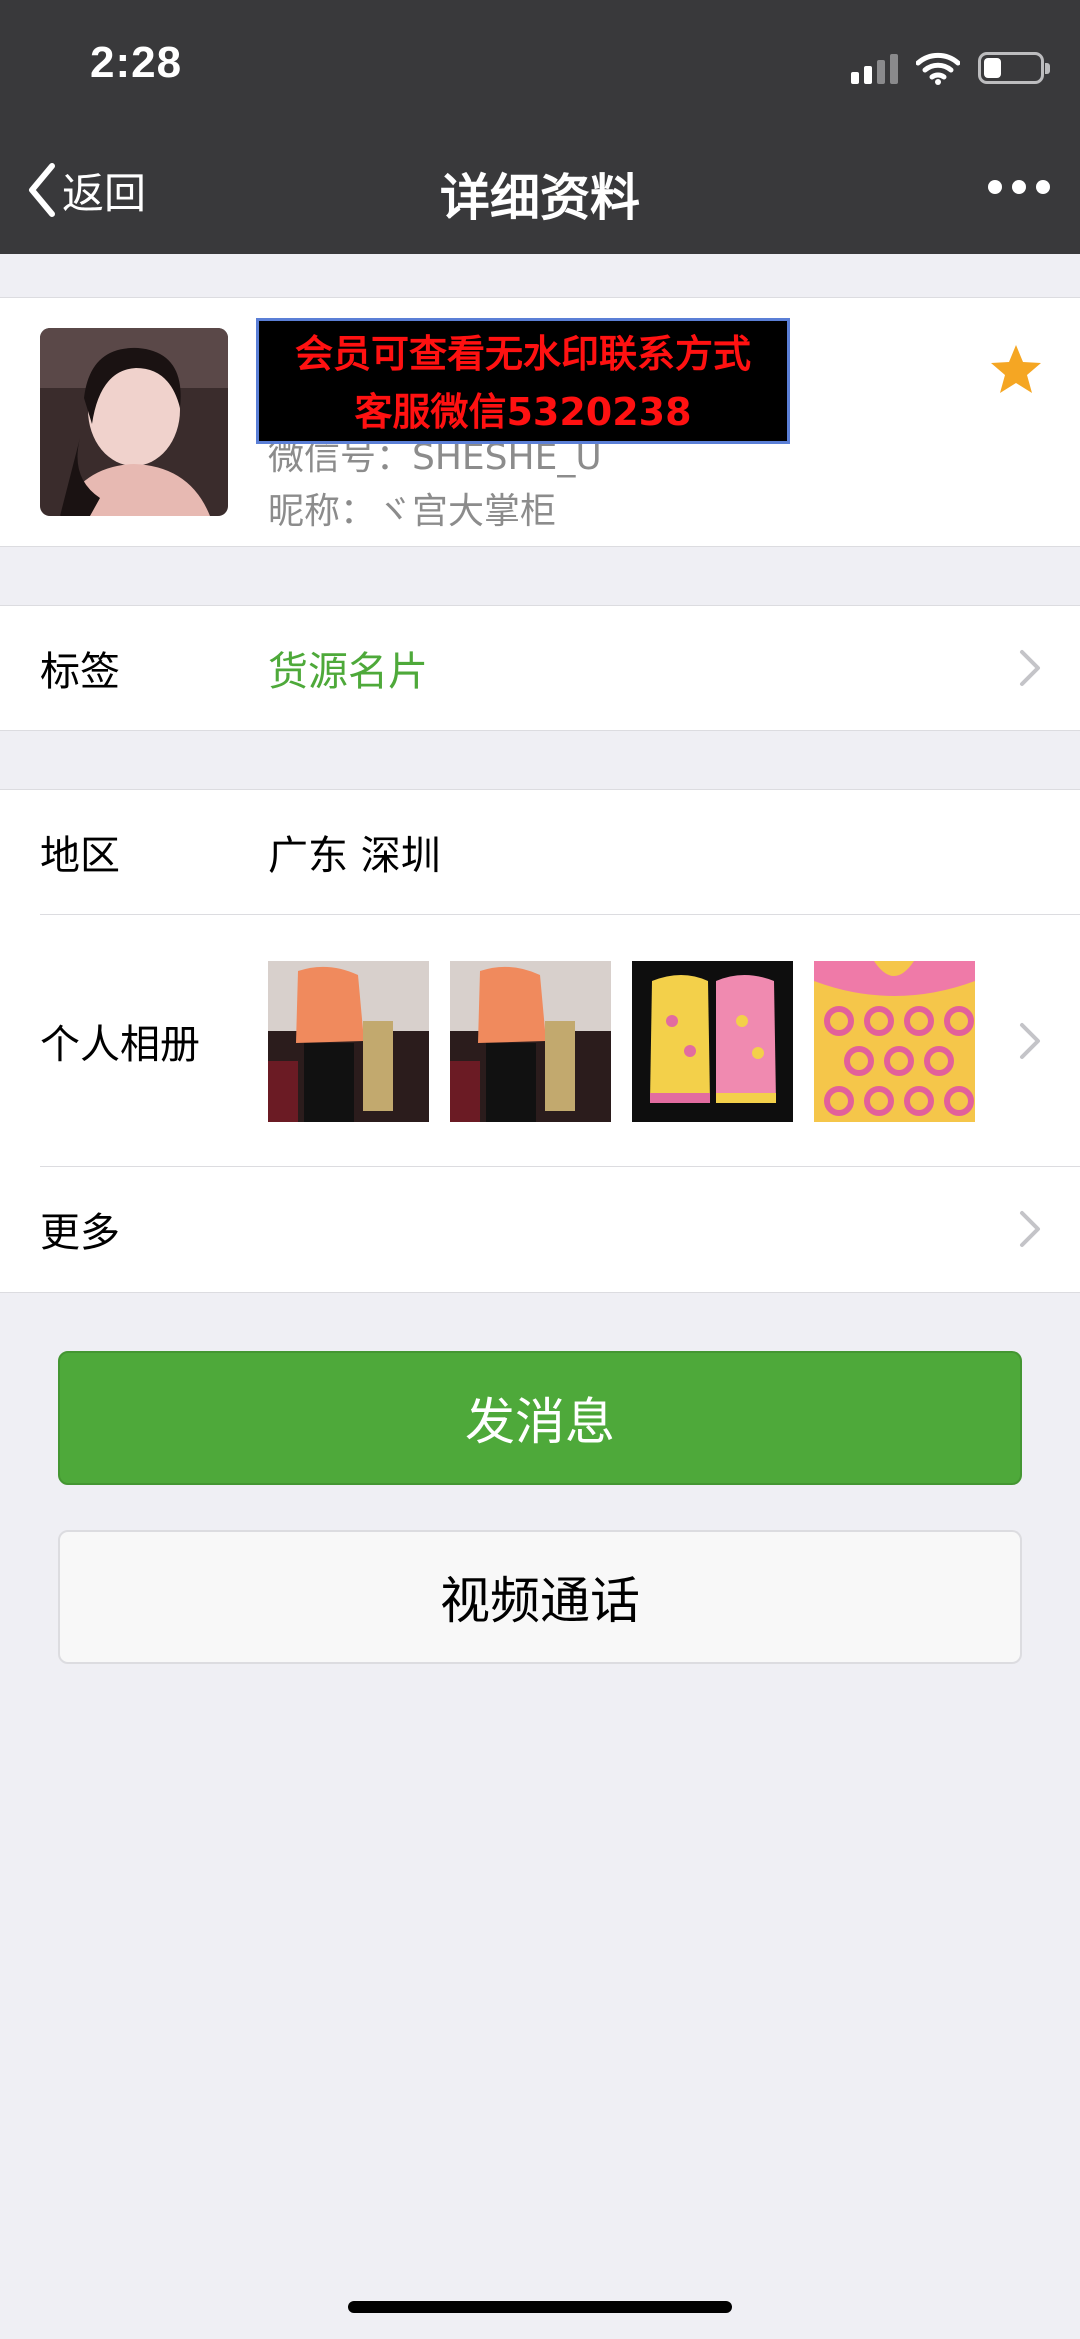 This screenshot has width=1080, height=2339. What do you see at coordinates (354, 856) in the screenshot?
I see `region-value: 广东 深圳` at bounding box center [354, 856].